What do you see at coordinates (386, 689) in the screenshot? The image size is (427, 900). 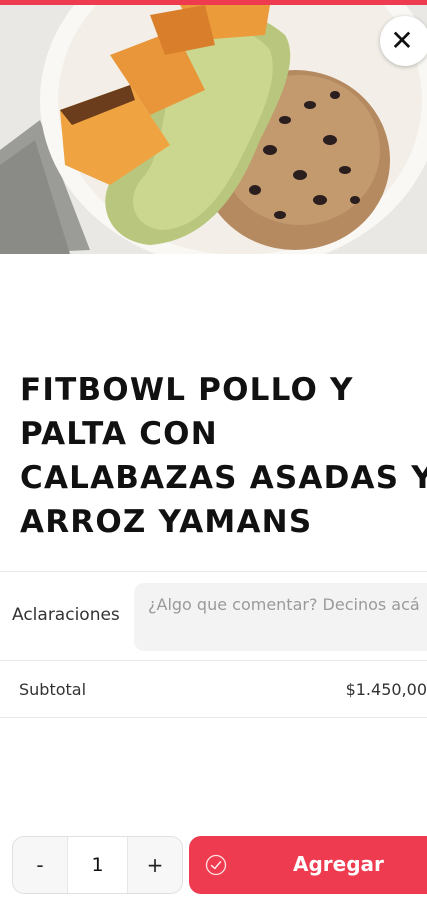 I see `subtotal-value: $1.450,00` at bounding box center [386, 689].